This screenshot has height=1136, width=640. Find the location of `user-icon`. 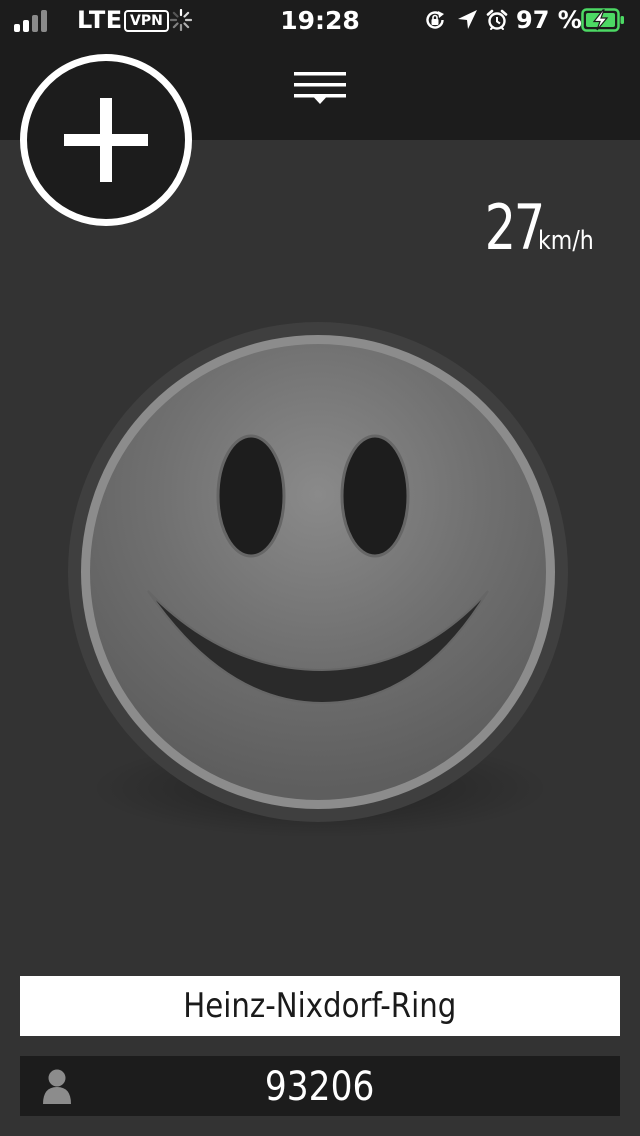

user-icon is located at coordinates (57, 1086).